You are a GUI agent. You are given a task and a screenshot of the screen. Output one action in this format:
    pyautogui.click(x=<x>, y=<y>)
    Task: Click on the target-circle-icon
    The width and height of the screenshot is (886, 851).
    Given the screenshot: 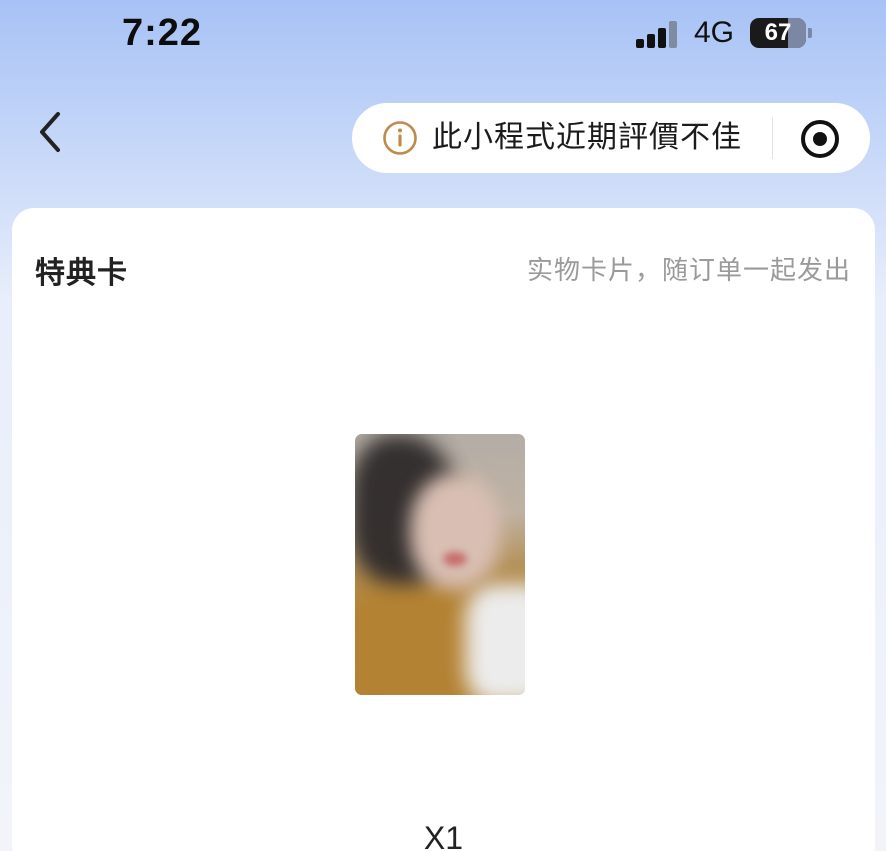 What is the action you would take?
    pyautogui.click(x=820, y=139)
    